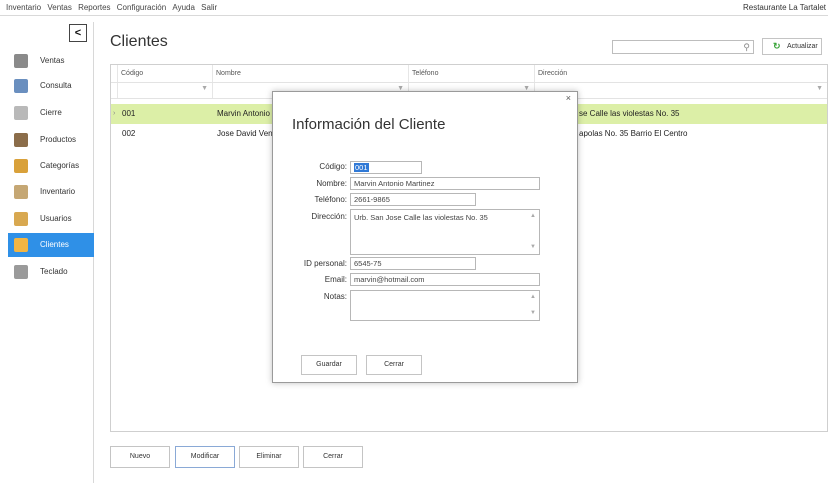  What do you see at coordinates (58, 139) in the screenshot?
I see `sidebar-item-label: Productos` at bounding box center [58, 139].